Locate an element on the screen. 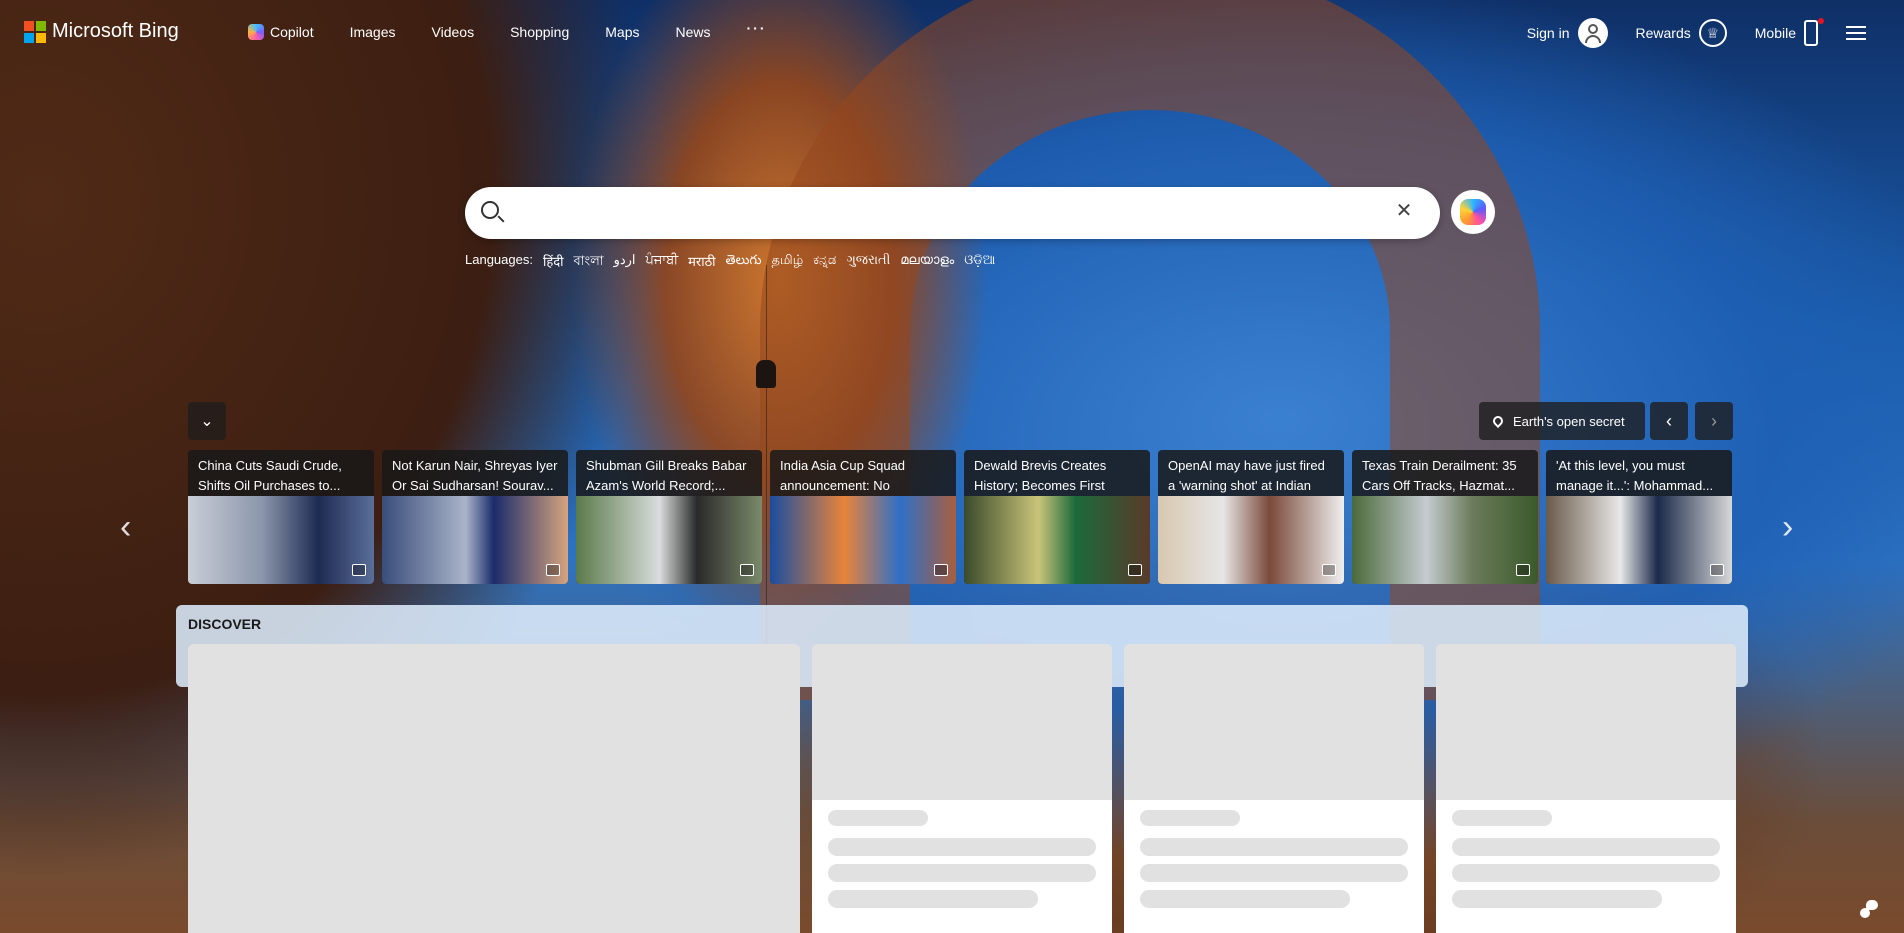  signin-label: Sign in is located at coordinates (1548, 33).